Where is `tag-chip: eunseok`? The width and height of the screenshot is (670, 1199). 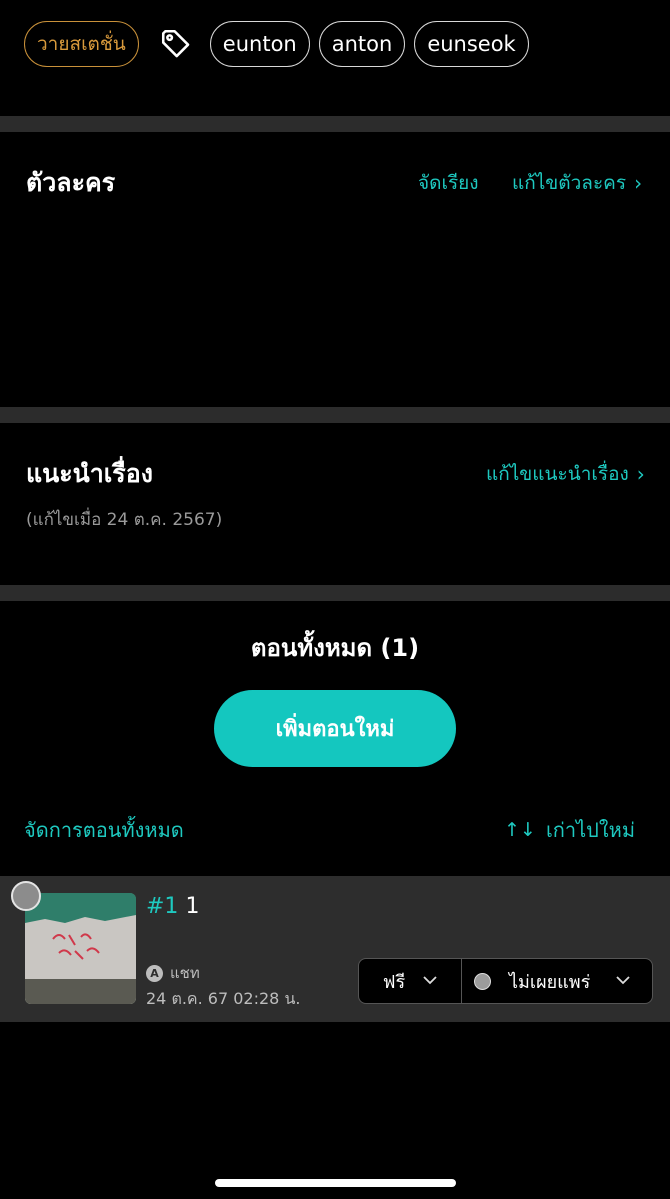 tag-chip: eunseok is located at coordinates (471, 44).